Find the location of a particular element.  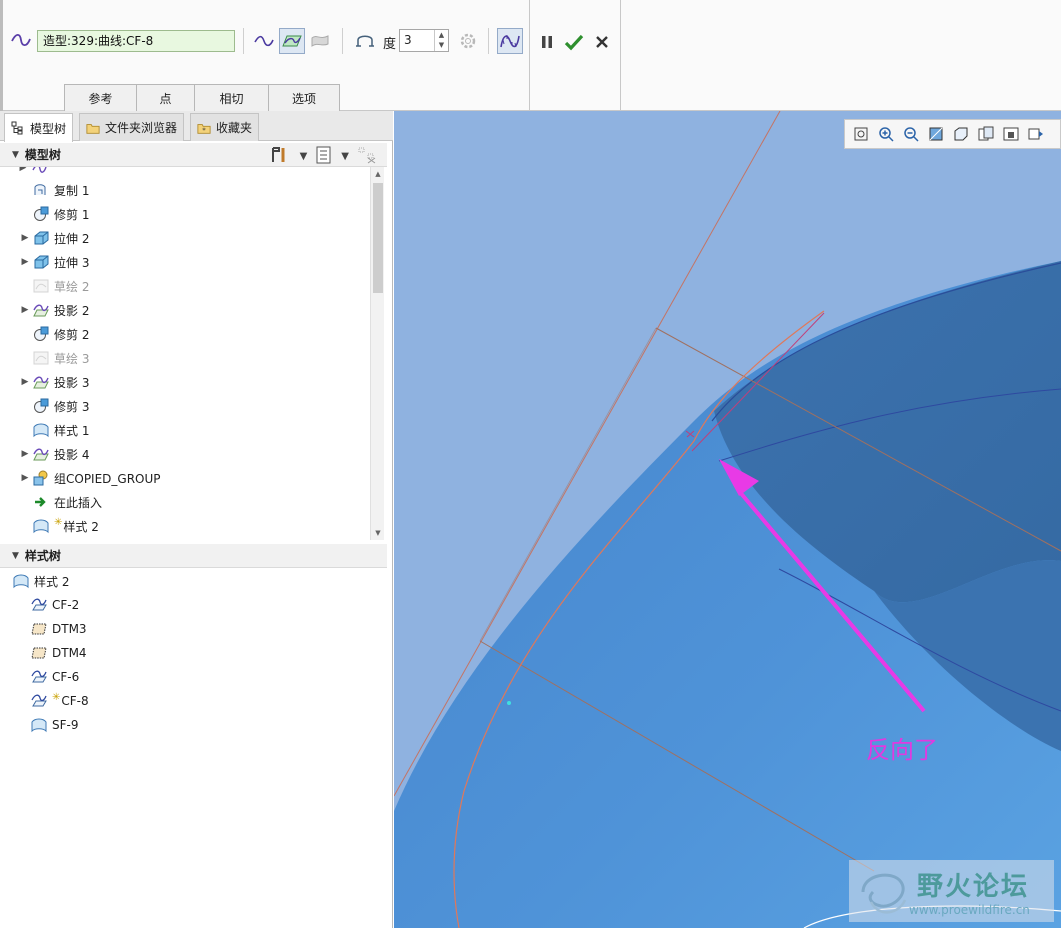

model-tree-scrollbar: ▲ ▼ is located at coordinates (377, 353).